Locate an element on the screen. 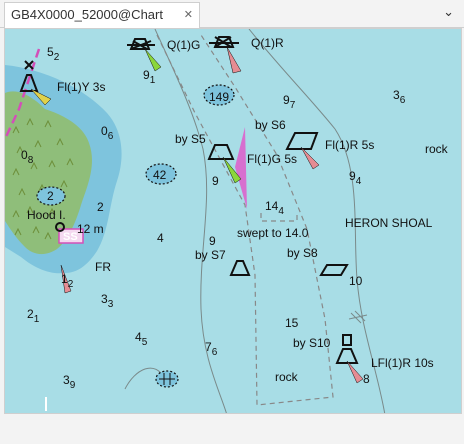 This screenshot has width=464, height=444. sounding: 4 is located at coordinates (160, 238).